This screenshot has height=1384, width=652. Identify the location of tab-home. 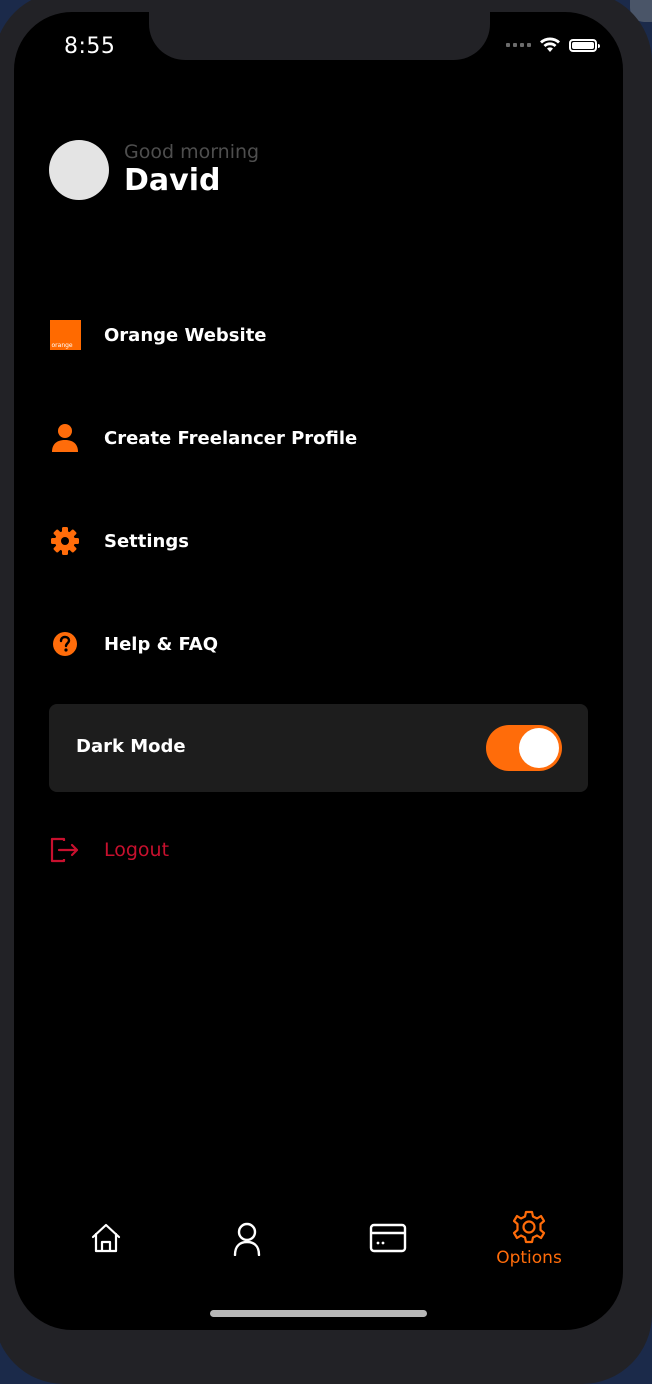
(106, 1238).